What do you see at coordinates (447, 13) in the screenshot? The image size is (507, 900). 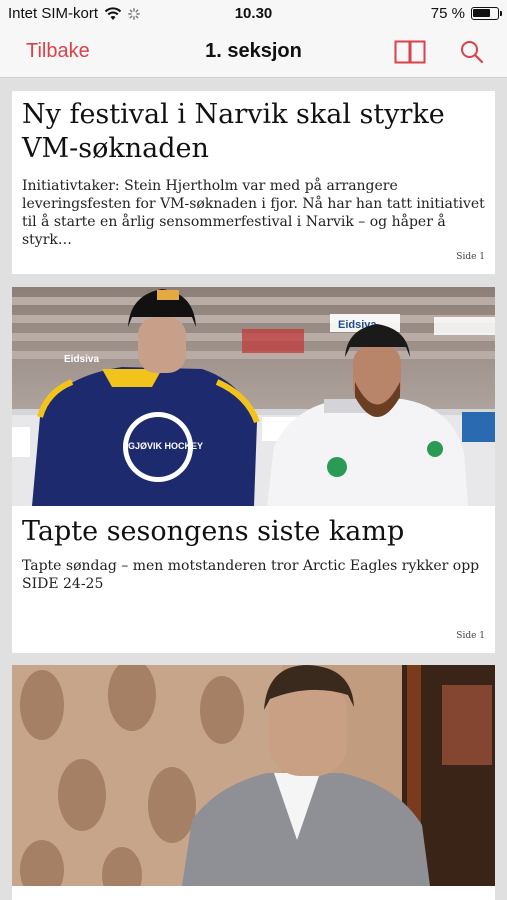 I see `battery-percent: 75 %` at bounding box center [447, 13].